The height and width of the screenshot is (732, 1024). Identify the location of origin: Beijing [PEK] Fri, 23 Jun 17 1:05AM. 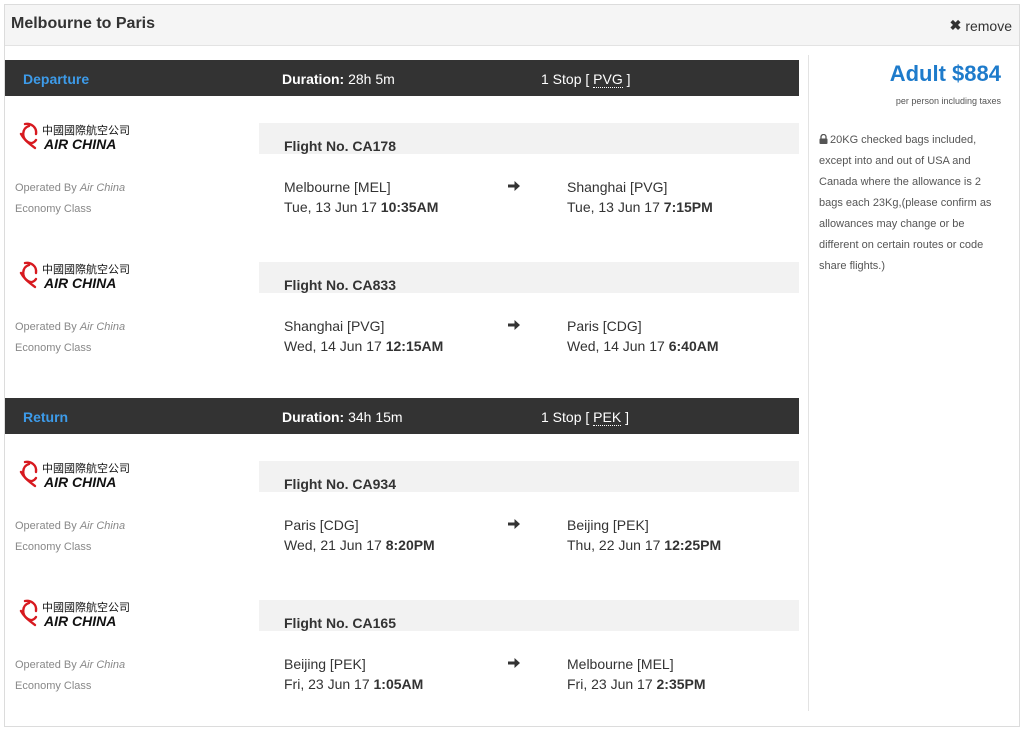
(354, 674).